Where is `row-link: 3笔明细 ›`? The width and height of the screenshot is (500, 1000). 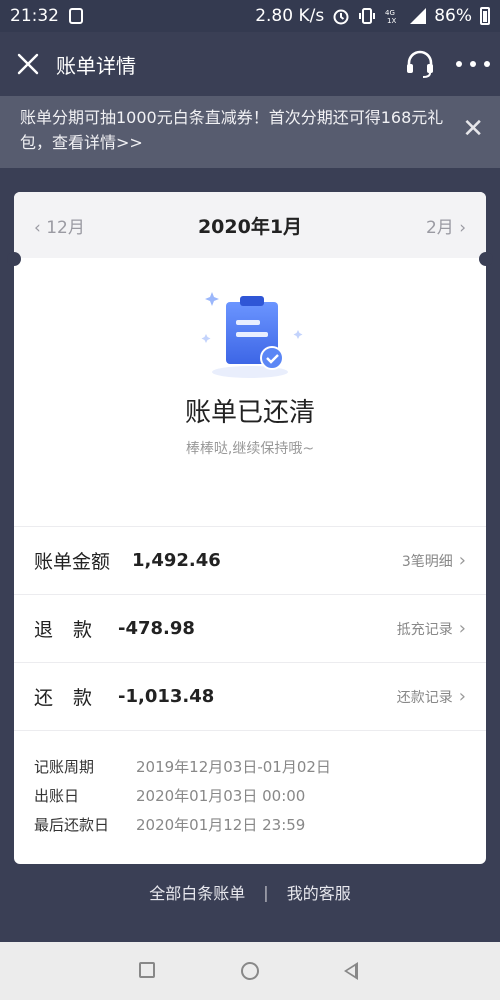
row-link: 3笔明细 › is located at coordinates (434, 560).